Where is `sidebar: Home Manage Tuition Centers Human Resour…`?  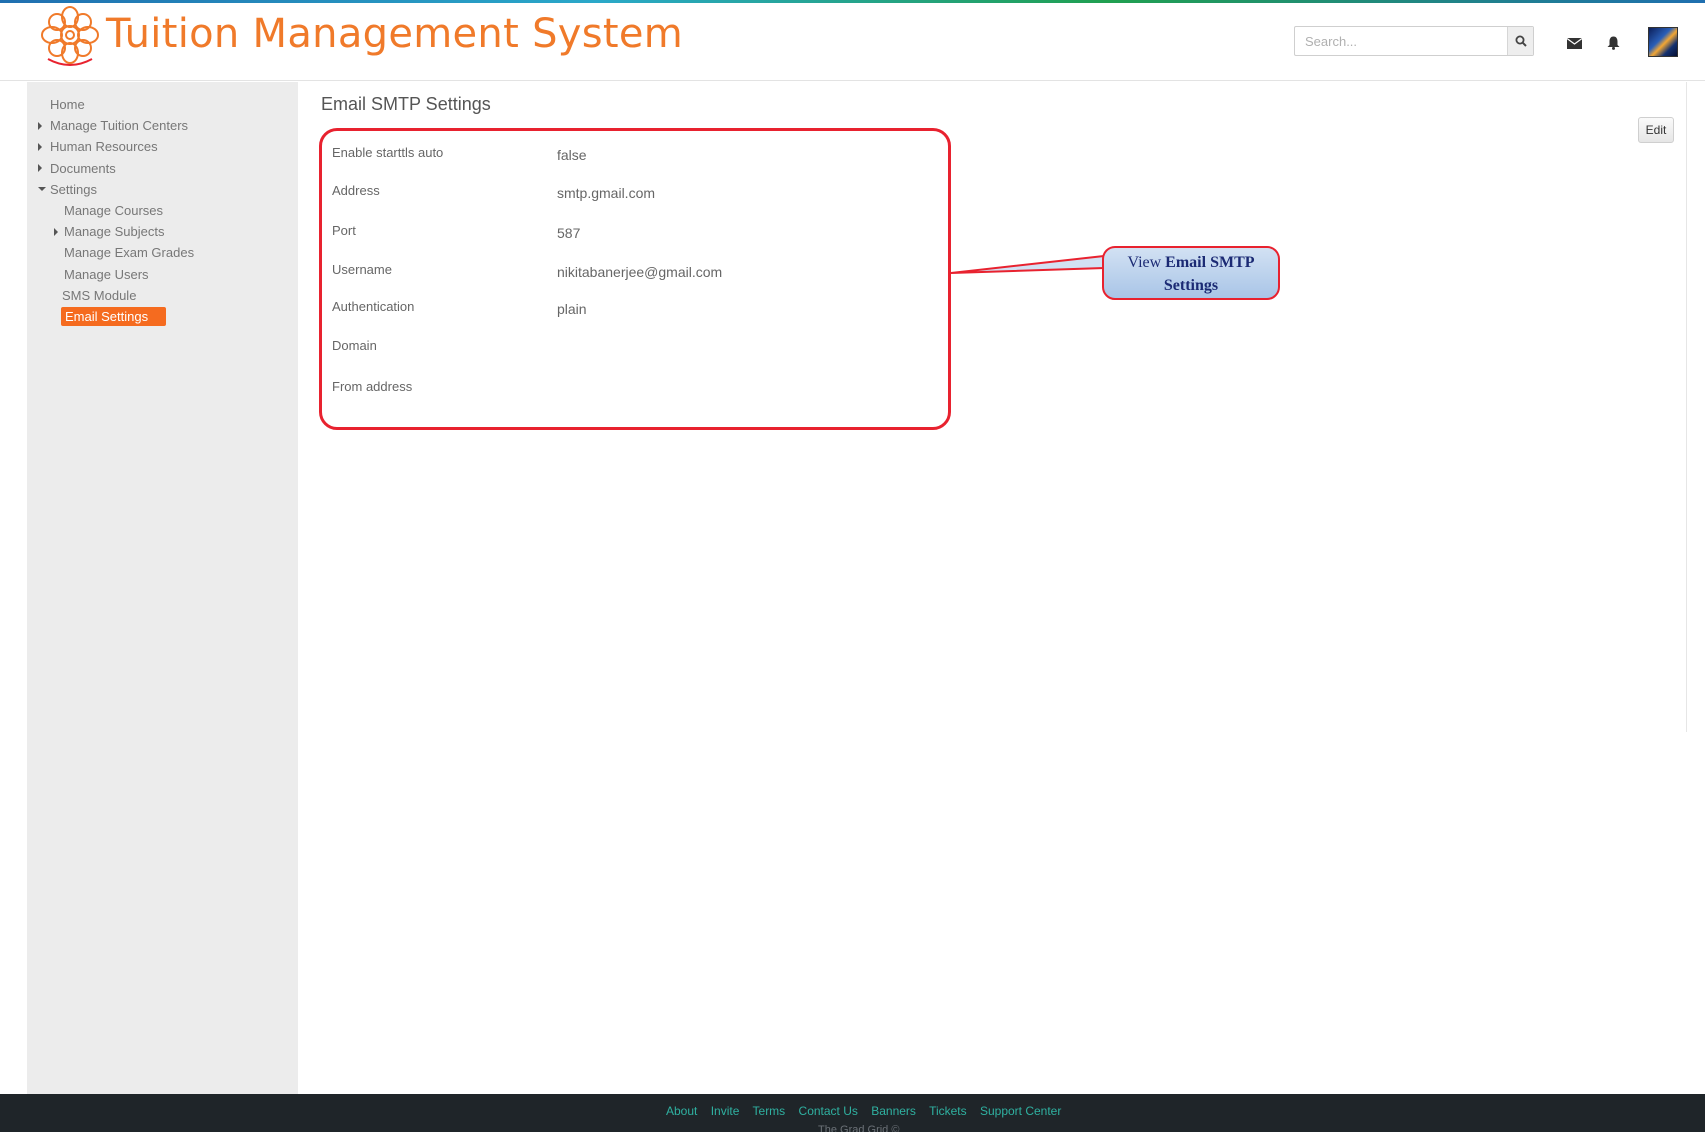
sidebar: Home Manage Tuition Centers Human Resour… is located at coordinates (162, 588).